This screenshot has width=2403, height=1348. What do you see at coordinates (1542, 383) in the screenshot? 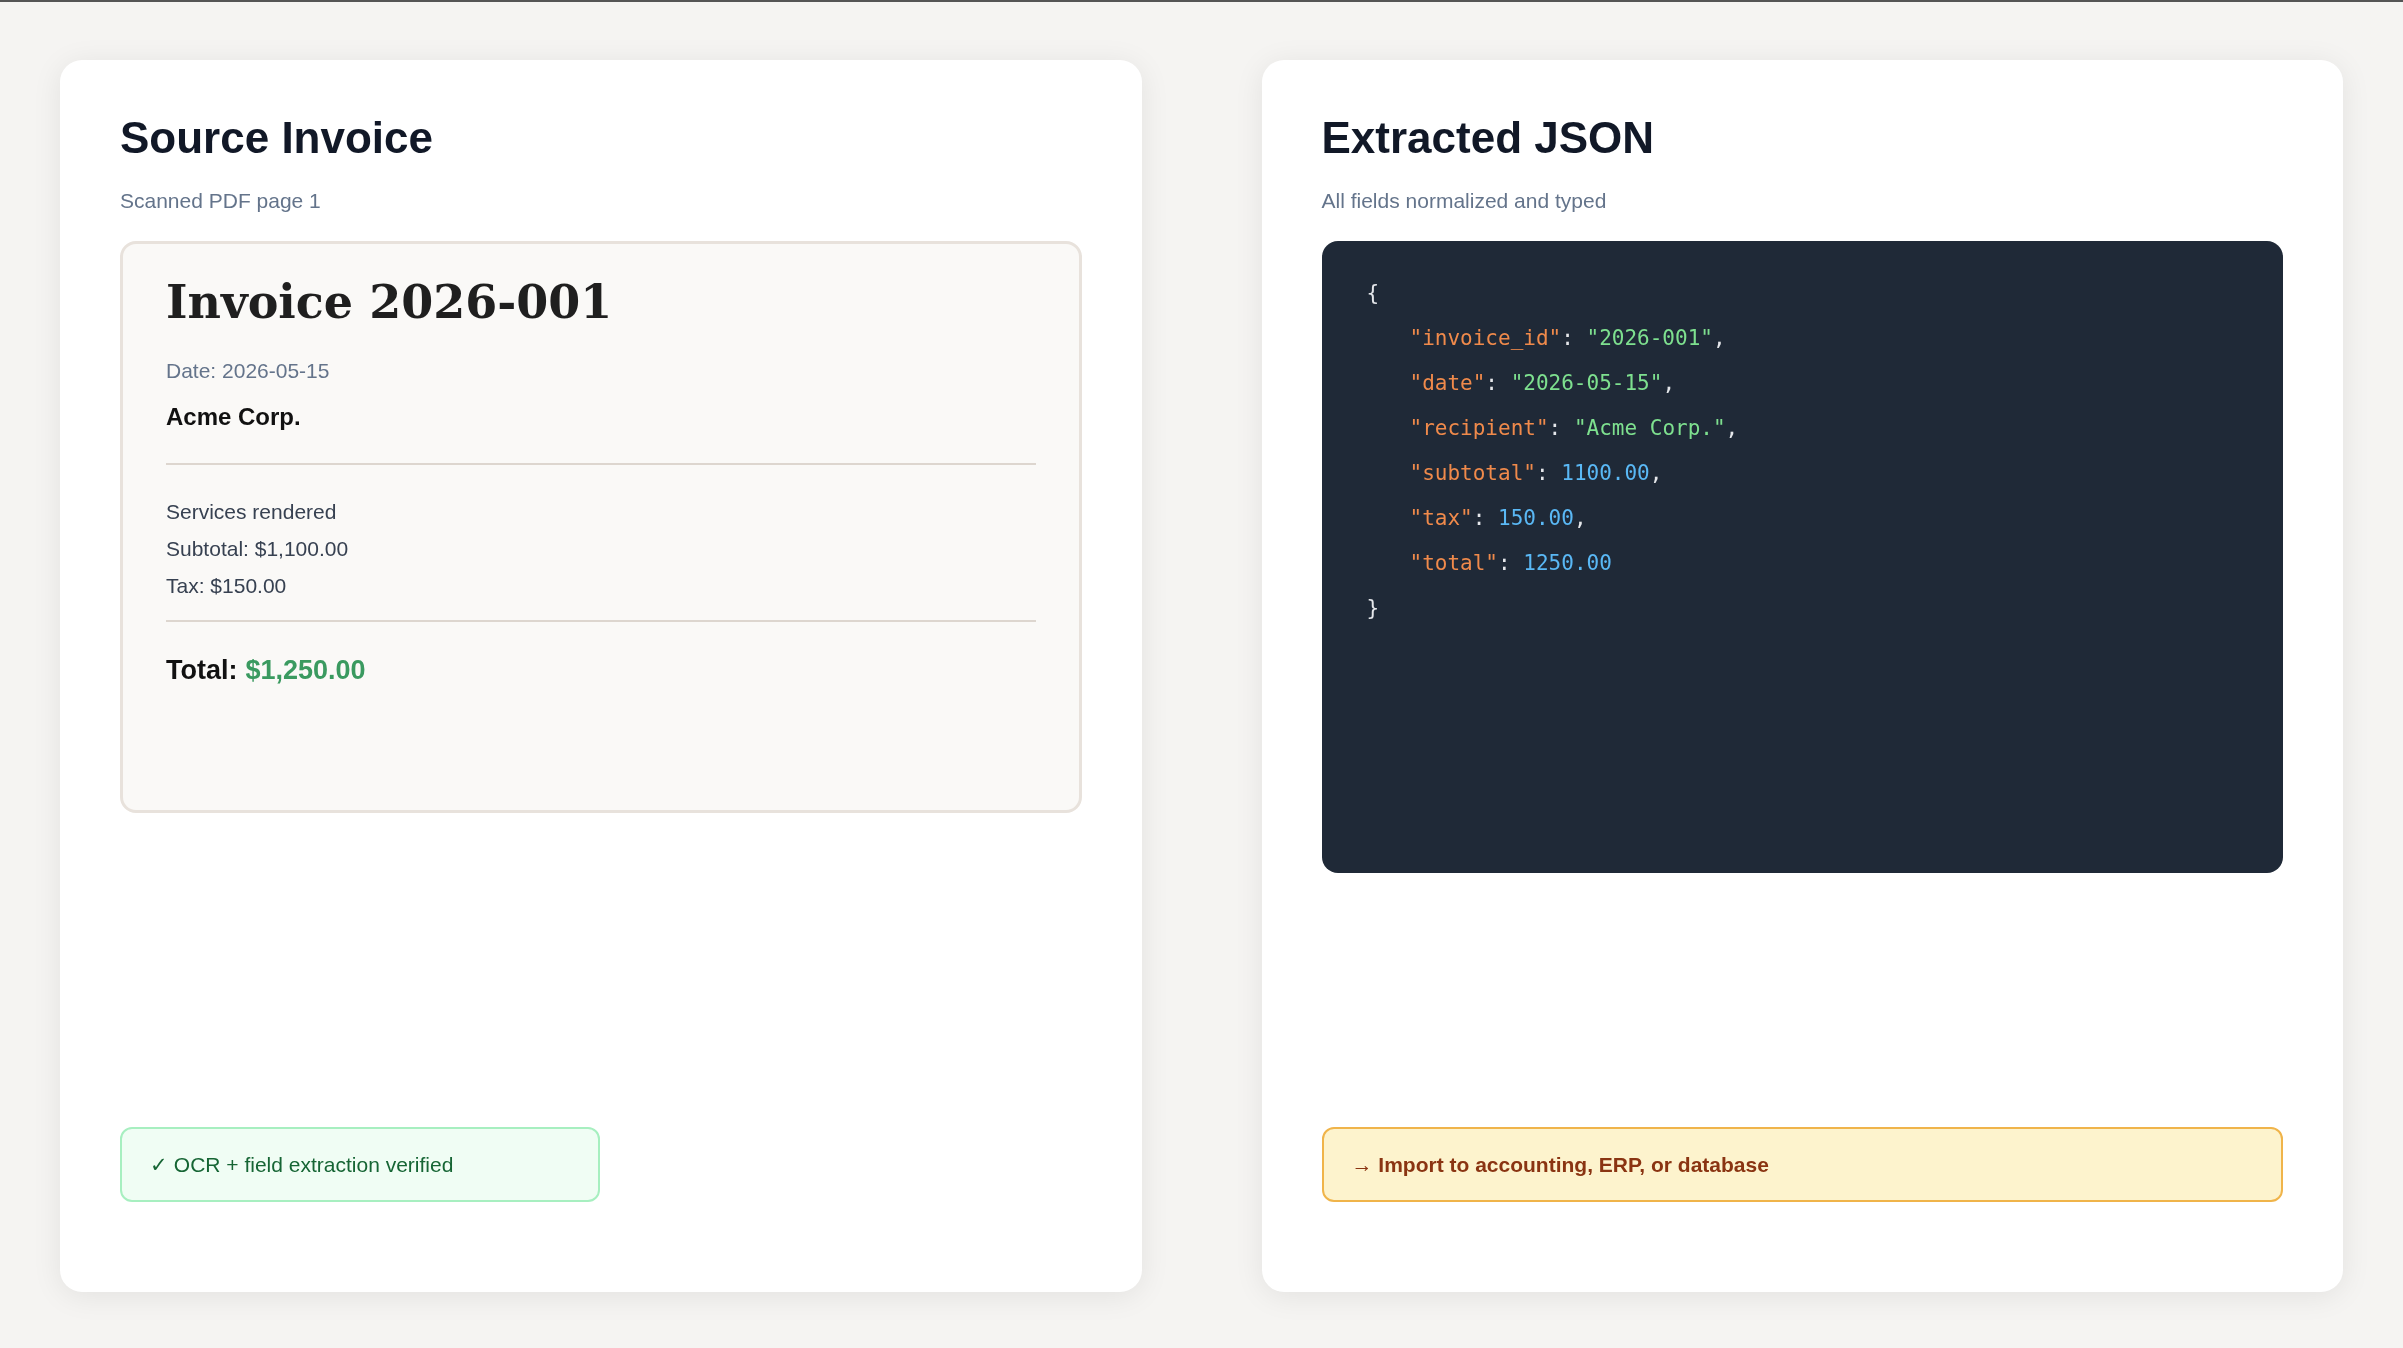
I see `code-line: "date": "2026-05-15",` at bounding box center [1542, 383].